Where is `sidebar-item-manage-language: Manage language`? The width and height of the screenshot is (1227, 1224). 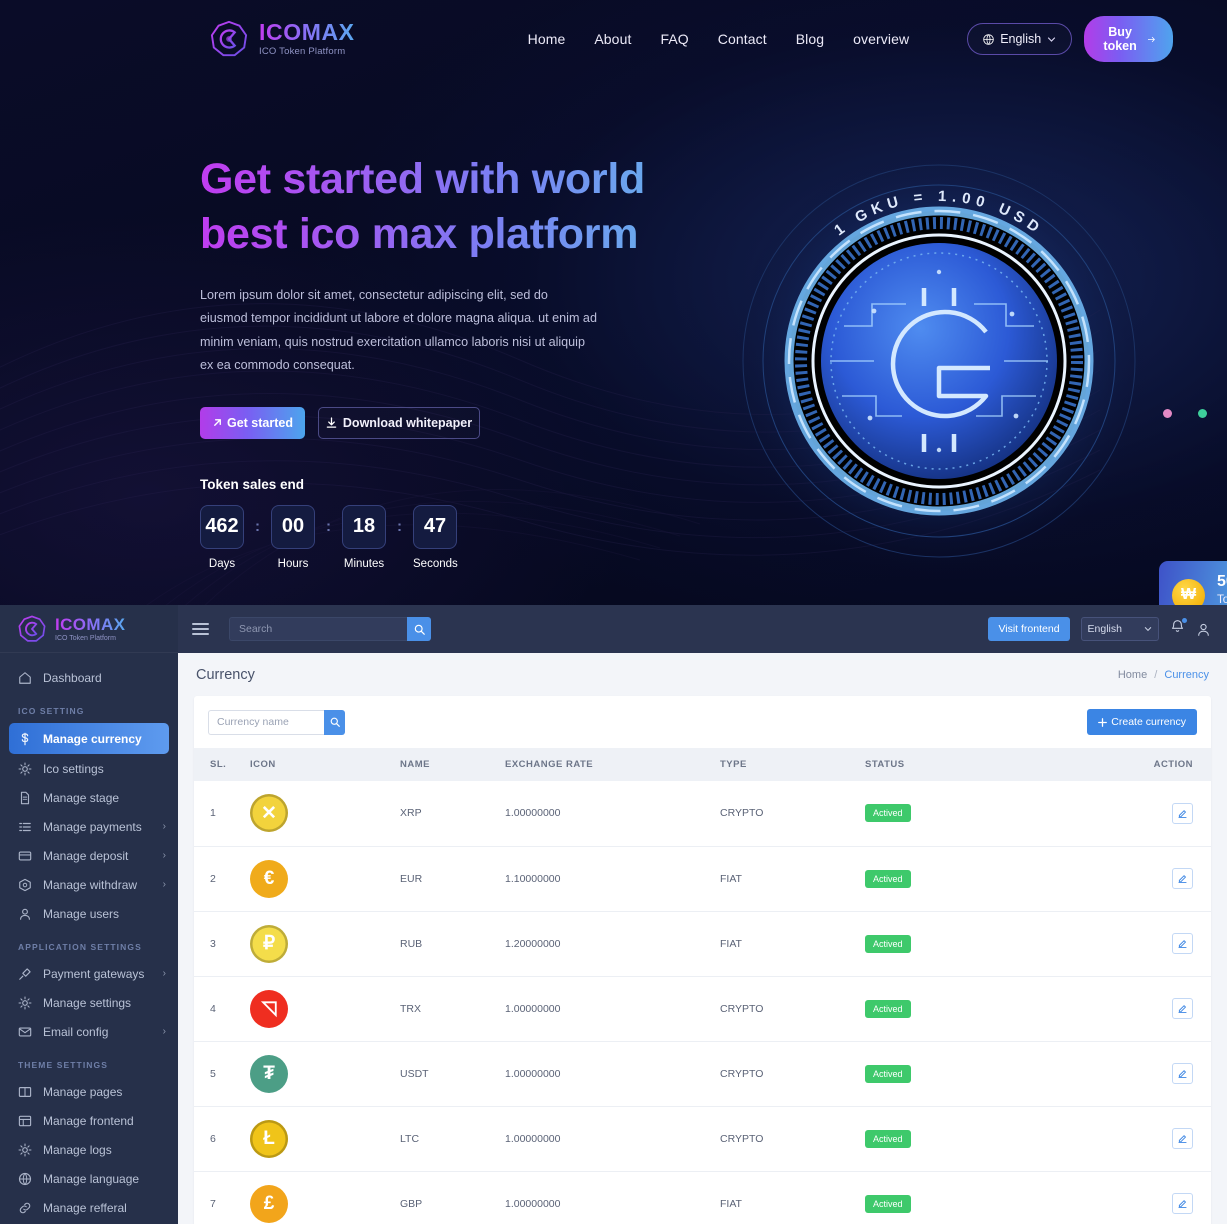 sidebar-item-manage-language: Manage language is located at coordinates (89, 1178).